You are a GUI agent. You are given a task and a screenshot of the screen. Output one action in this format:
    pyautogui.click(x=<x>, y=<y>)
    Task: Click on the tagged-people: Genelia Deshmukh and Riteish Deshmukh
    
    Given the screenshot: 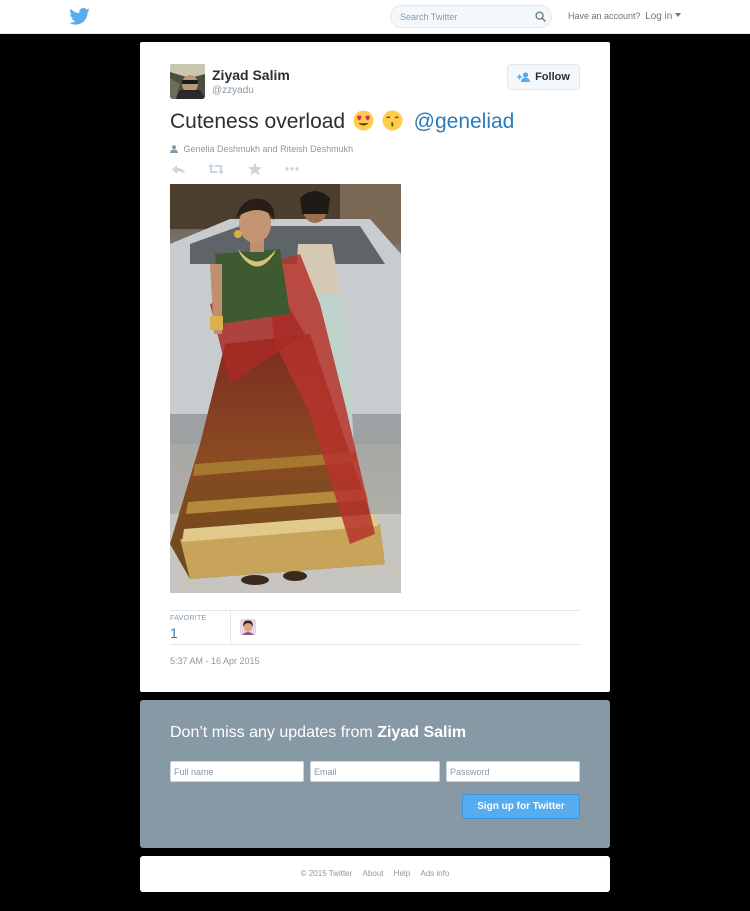 What is the action you would take?
    pyautogui.click(x=261, y=149)
    